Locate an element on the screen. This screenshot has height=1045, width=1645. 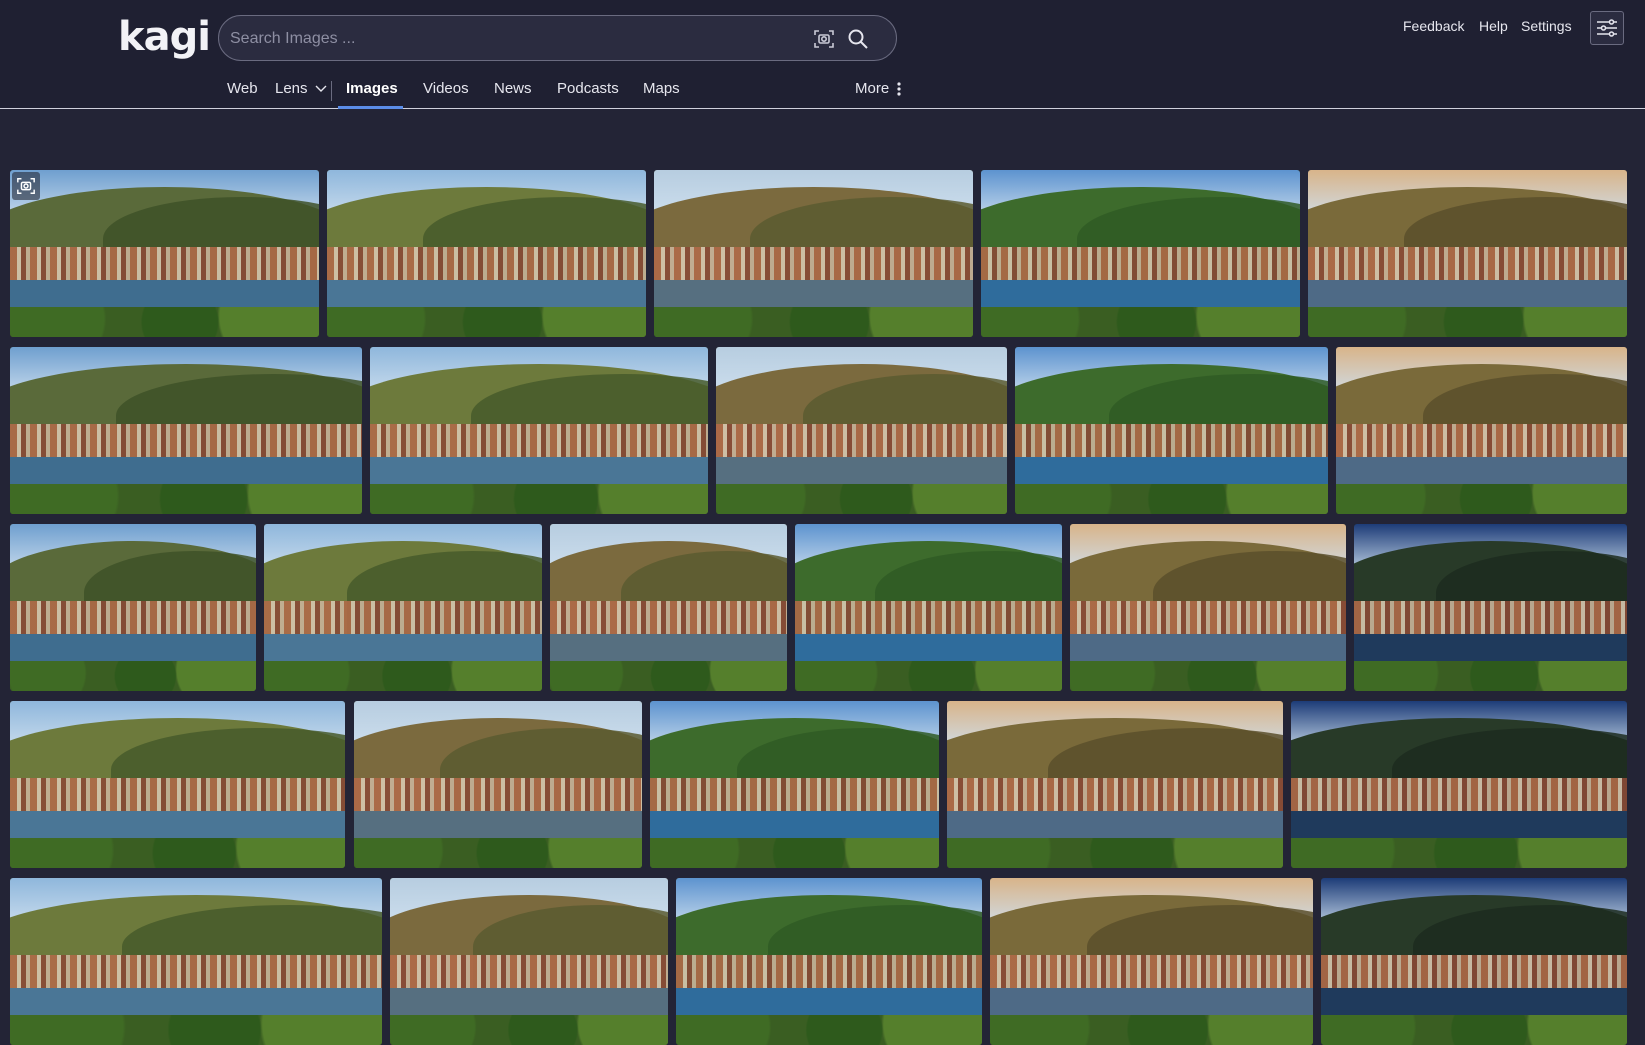
tab-videos: Videos is located at coordinates (446, 88).